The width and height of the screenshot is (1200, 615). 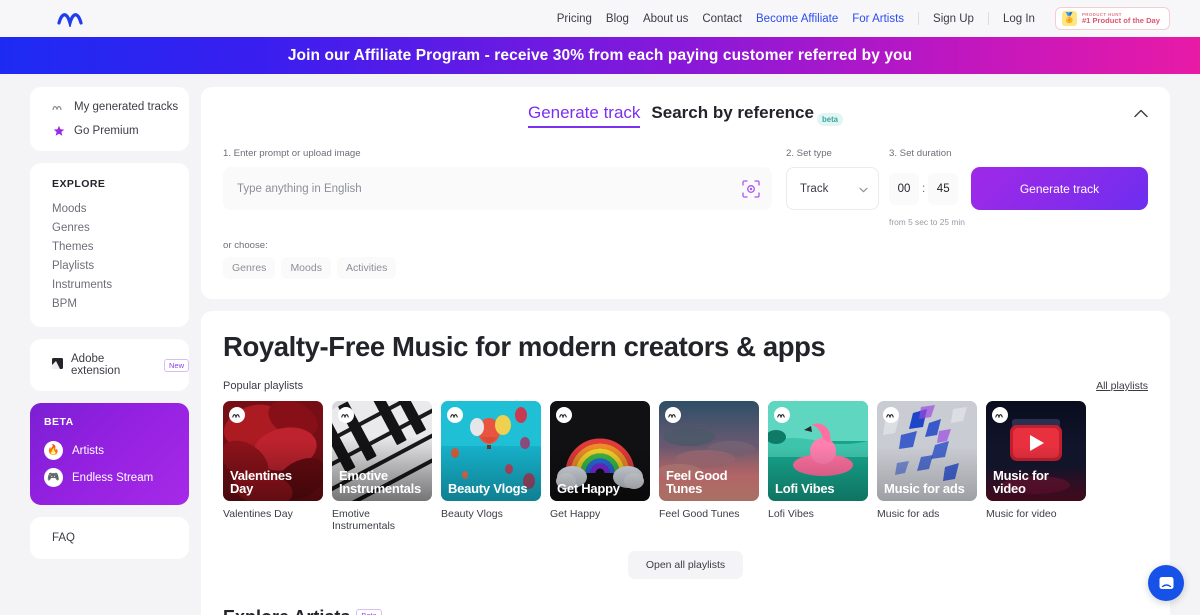 I want to click on nav-link-about-us: About us, so click(x=665, y=19).